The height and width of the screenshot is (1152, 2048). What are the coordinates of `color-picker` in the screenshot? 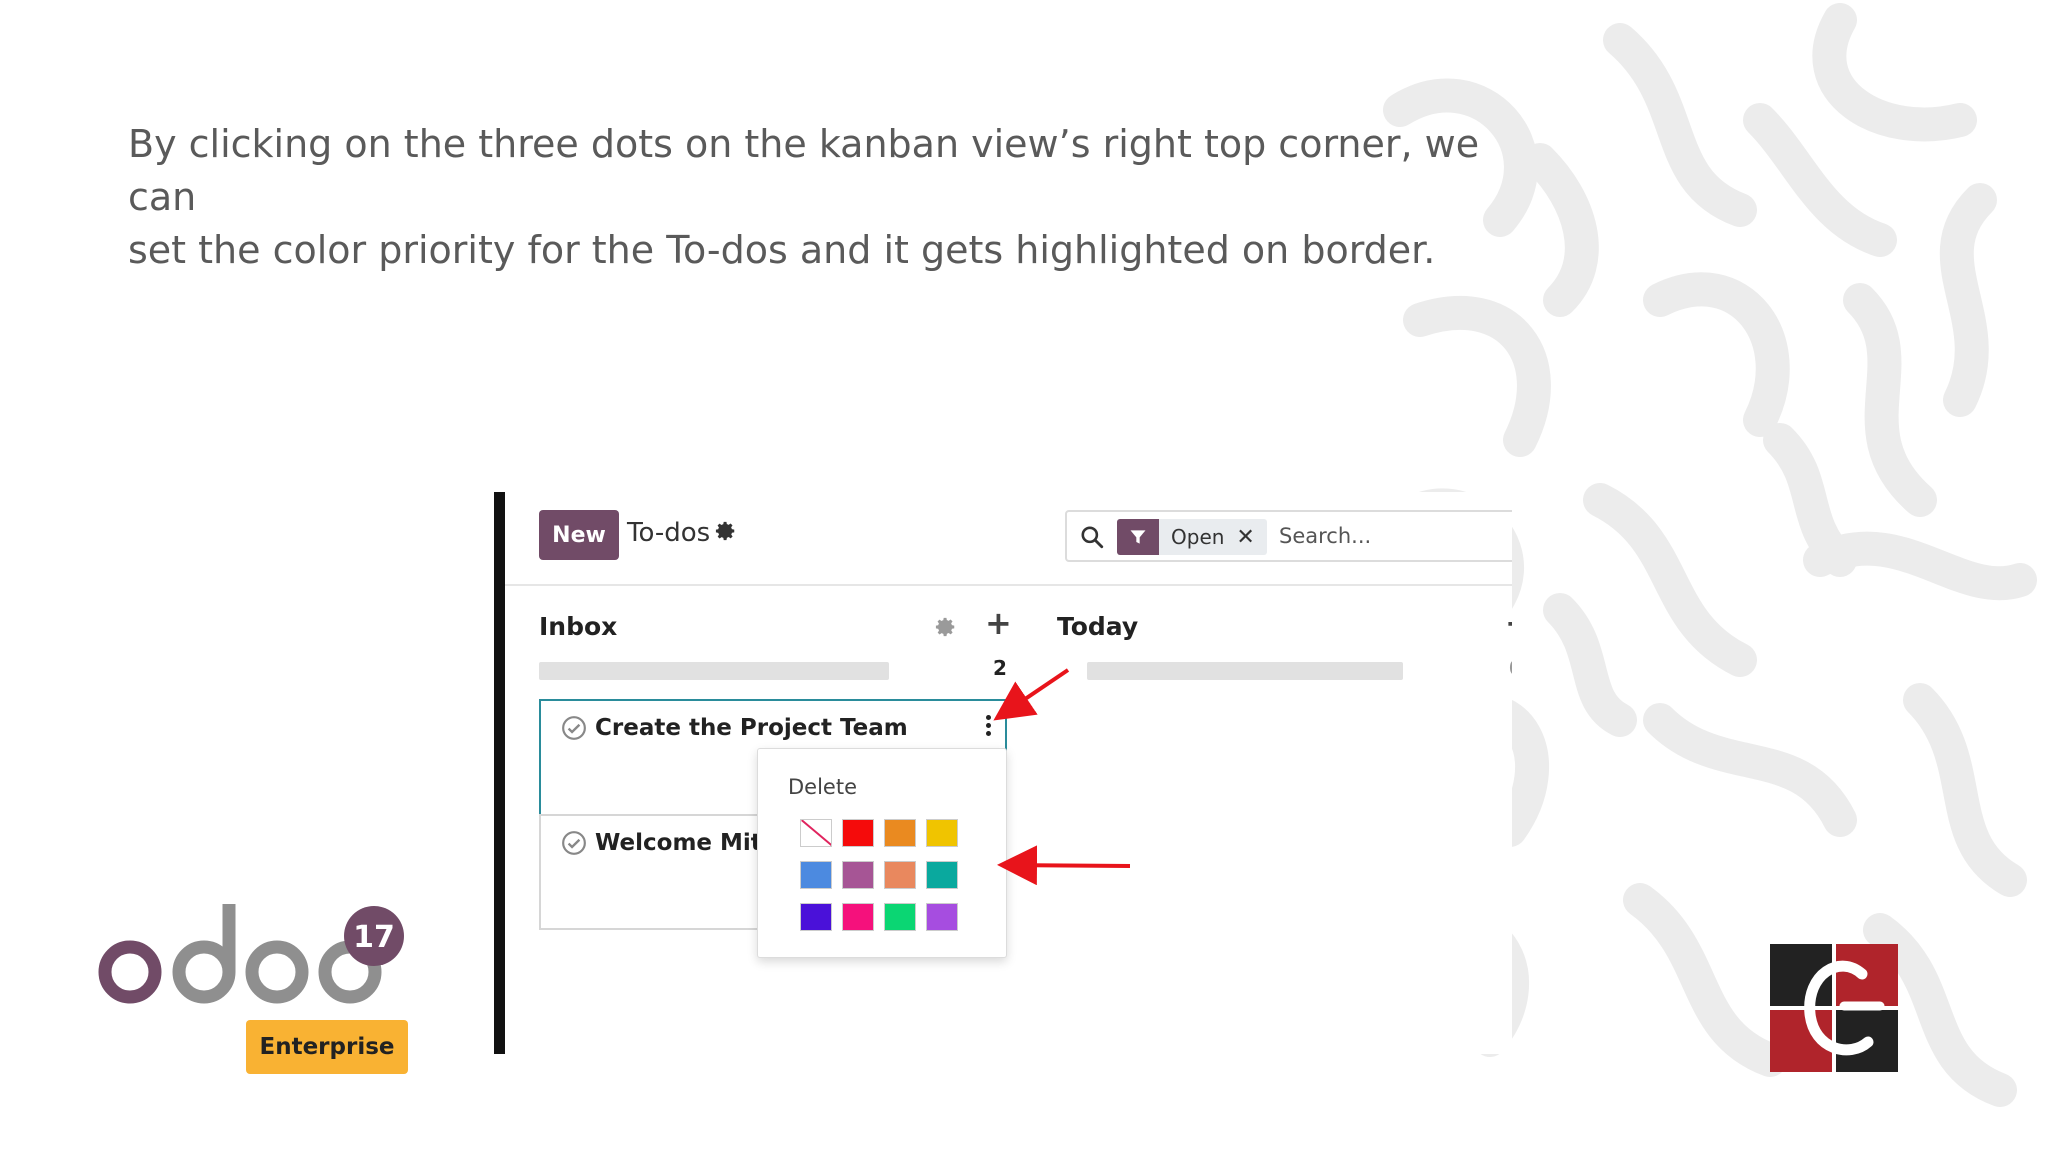 It's located at (885, 875).